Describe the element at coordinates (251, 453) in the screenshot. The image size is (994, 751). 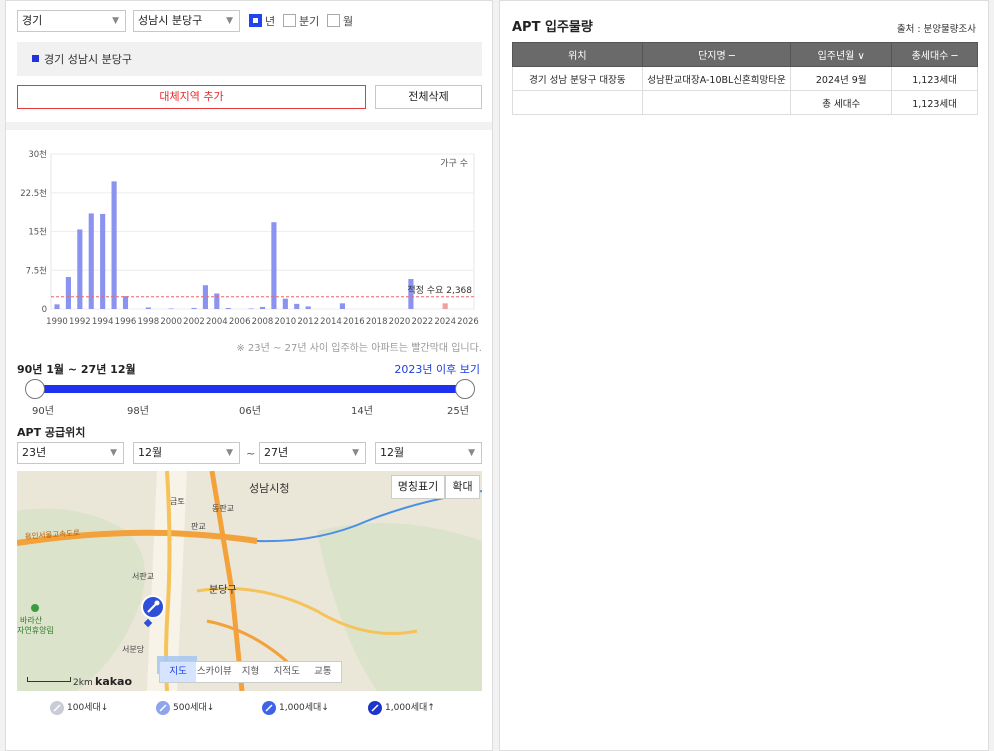
I see `range-tilde: ~` at that location.